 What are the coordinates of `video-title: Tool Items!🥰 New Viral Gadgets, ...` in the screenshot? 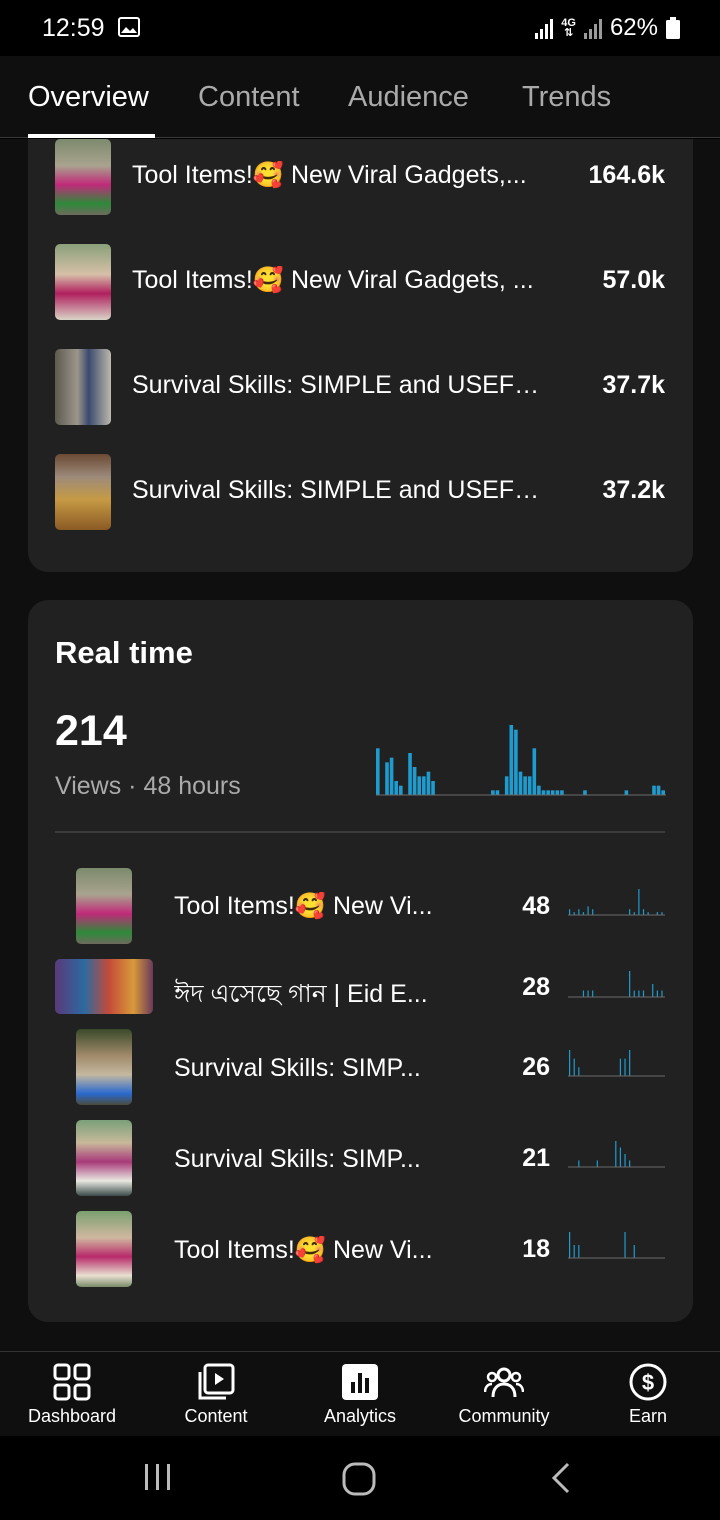 It's located at (333, 280).